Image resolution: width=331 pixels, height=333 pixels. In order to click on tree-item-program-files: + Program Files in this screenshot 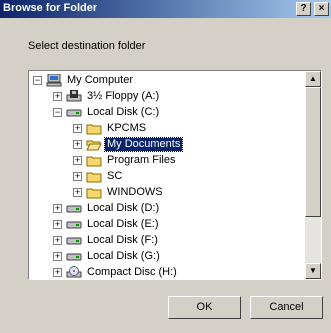, I will do `click(125, 160)`.